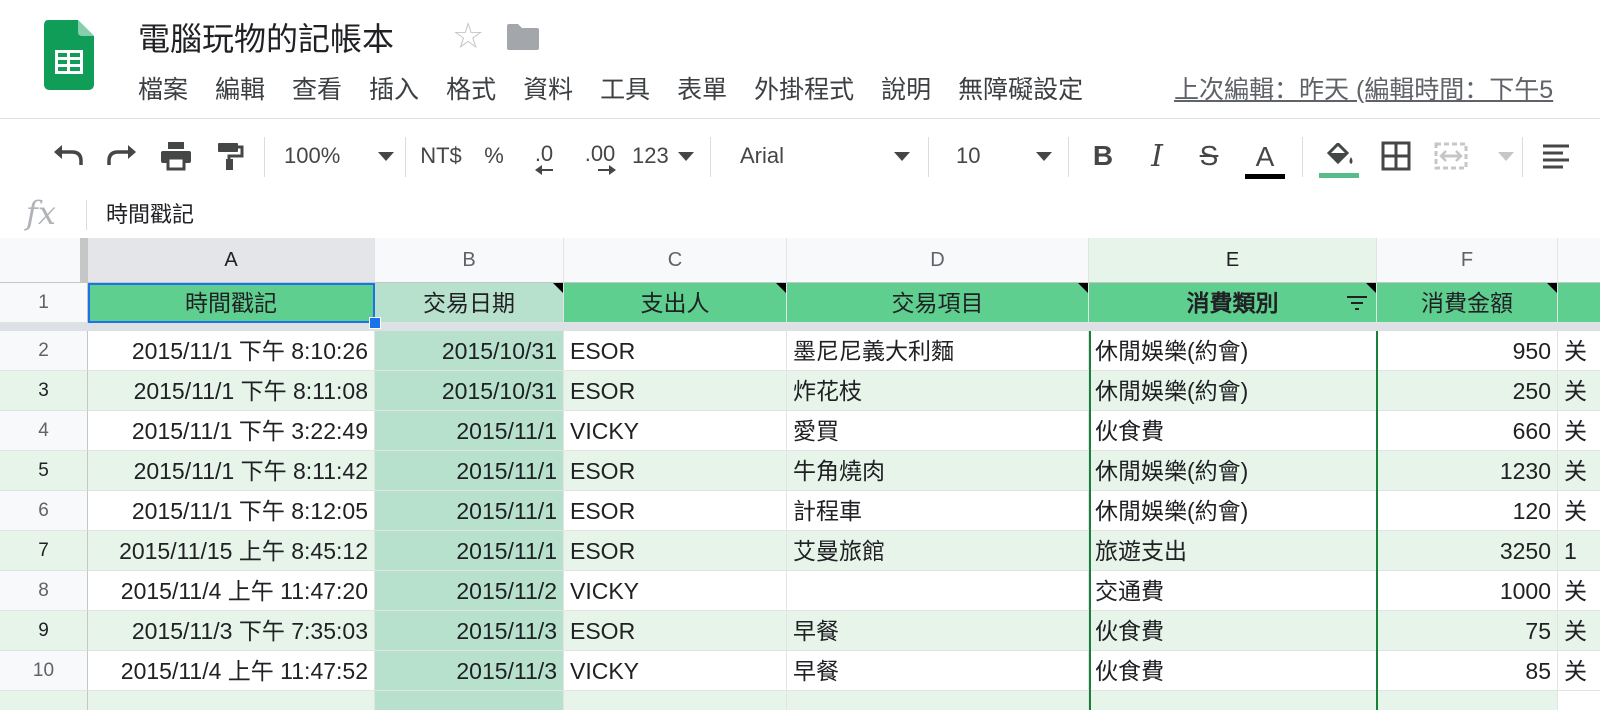 This screenshot has width=1600, height=710. Describe the element at coordinates (675, 551) in the screenshot. I see `cell-c7: ESOR` at that location.